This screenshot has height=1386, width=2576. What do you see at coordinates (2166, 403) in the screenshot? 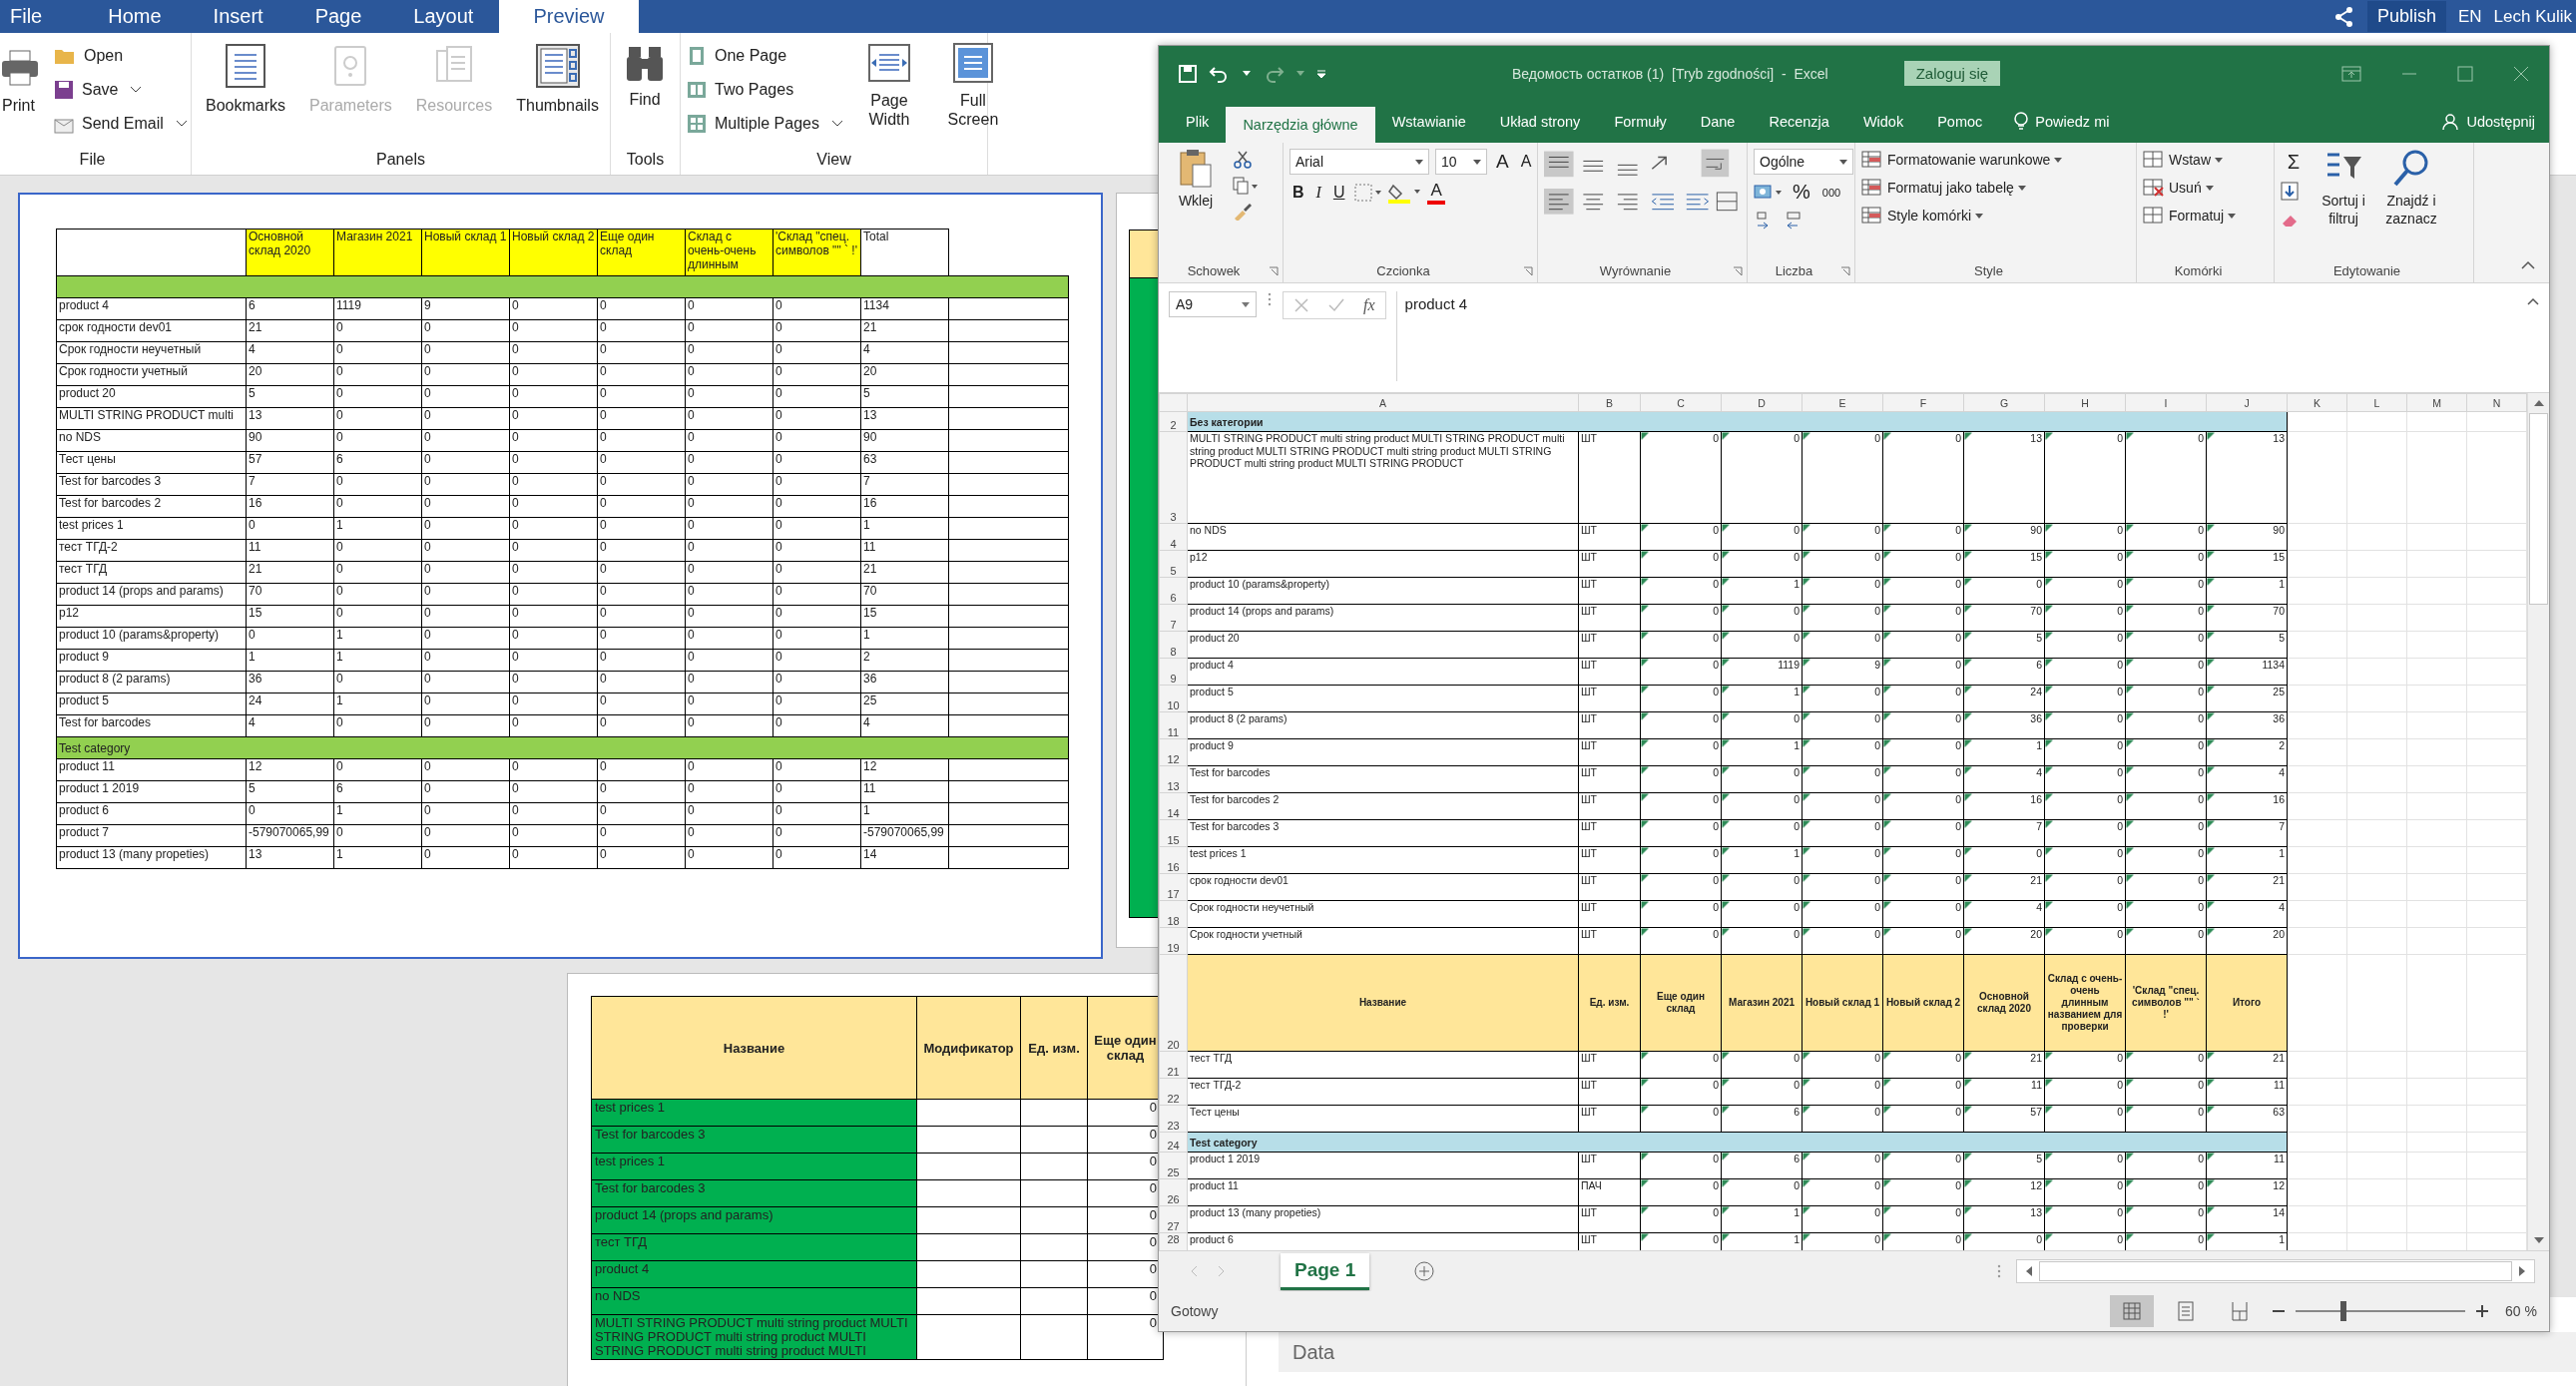
I see `column-header: I` at bounding box center [2166, 403].